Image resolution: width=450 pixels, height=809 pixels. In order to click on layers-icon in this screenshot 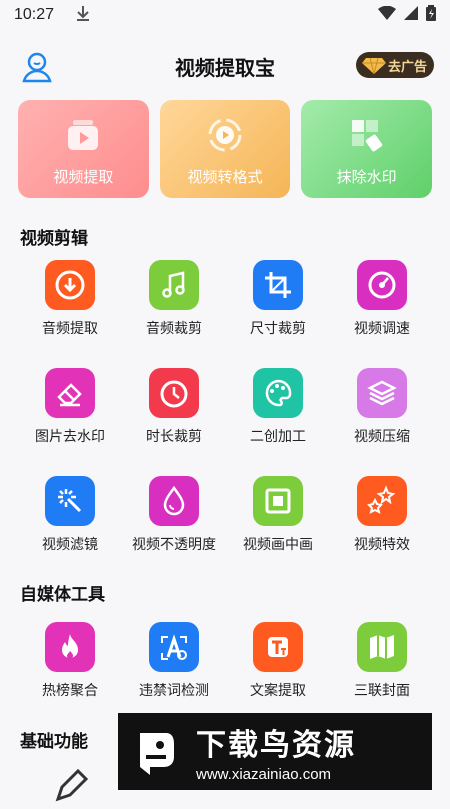, I will do `click(382, 393)`.